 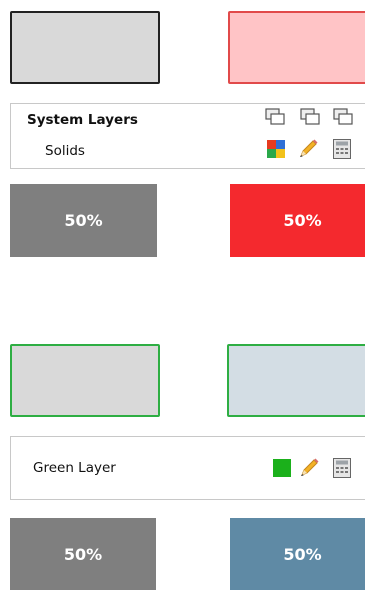 What do you see at coordinates (85, 380) in the screenshot?
I see `layer-swatch-gray-green-border` at bounding box center [85, 380].